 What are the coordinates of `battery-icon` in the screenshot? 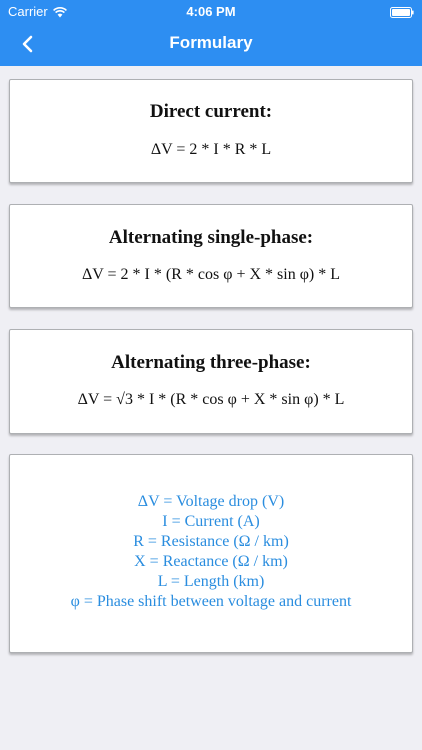 It's located at (402, 12).